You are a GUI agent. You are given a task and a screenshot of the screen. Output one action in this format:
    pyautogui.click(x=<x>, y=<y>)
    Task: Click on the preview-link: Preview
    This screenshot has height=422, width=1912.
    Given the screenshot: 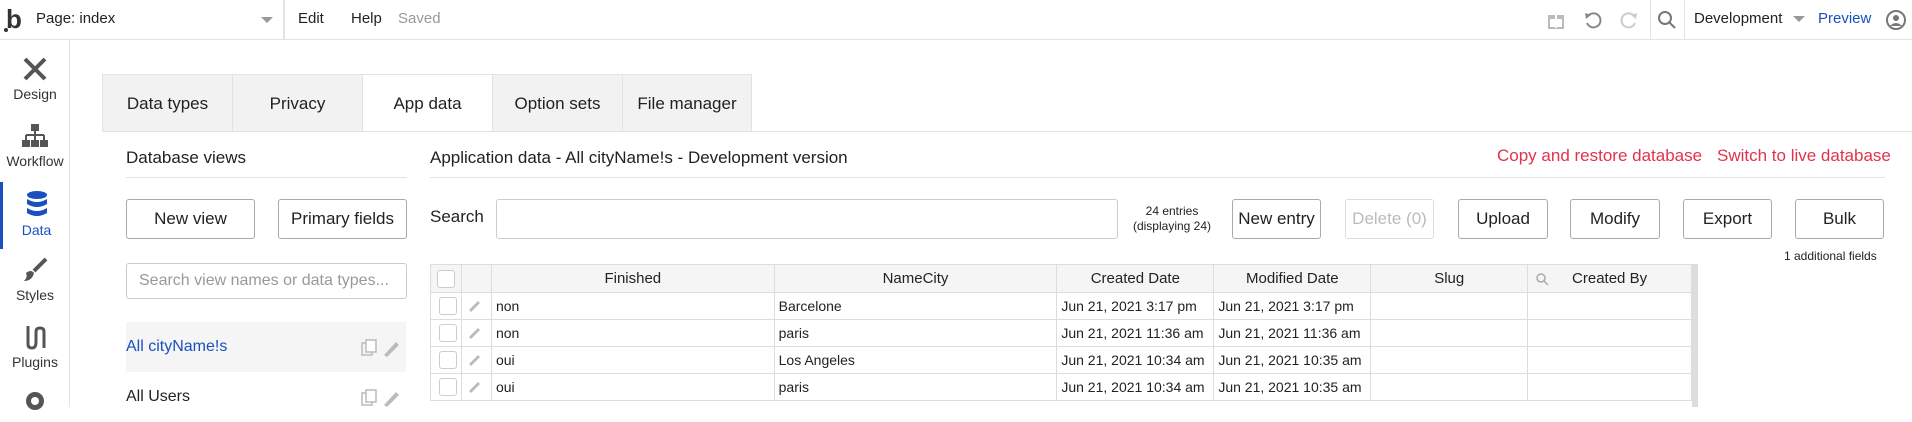 What is the action you would take?
    pyautogui.click(x=1844, y=19)
    